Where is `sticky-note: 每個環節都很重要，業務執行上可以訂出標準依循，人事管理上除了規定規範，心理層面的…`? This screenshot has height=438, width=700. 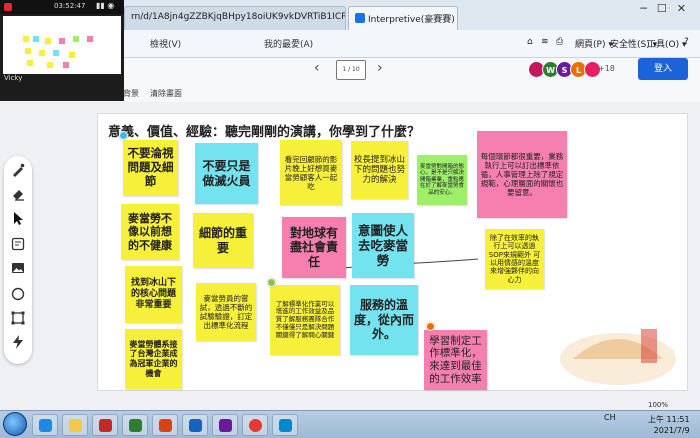
sticky-note: 每個環節都很重要，業務執行上可以訂出標準依循，人事管理上除了規定規範，心理層面的… is located at coordinates (522, 174).